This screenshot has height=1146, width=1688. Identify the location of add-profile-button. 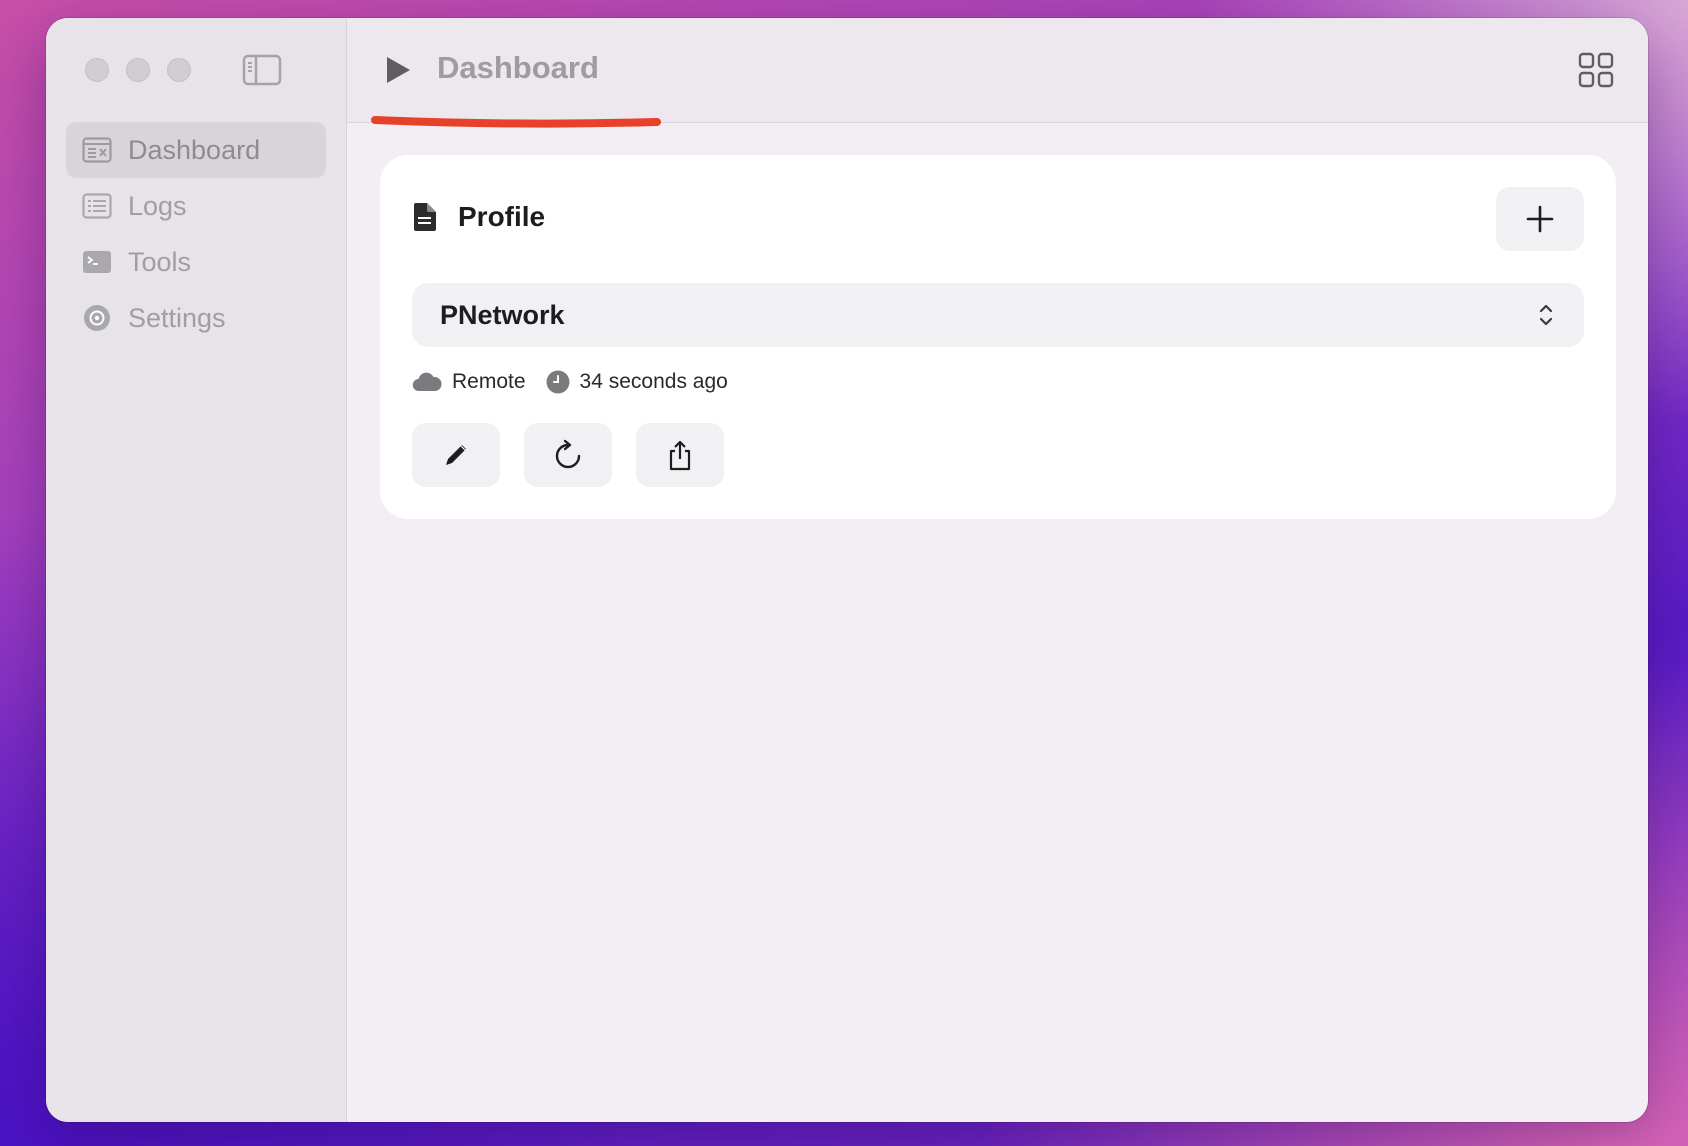
(1540, 219).